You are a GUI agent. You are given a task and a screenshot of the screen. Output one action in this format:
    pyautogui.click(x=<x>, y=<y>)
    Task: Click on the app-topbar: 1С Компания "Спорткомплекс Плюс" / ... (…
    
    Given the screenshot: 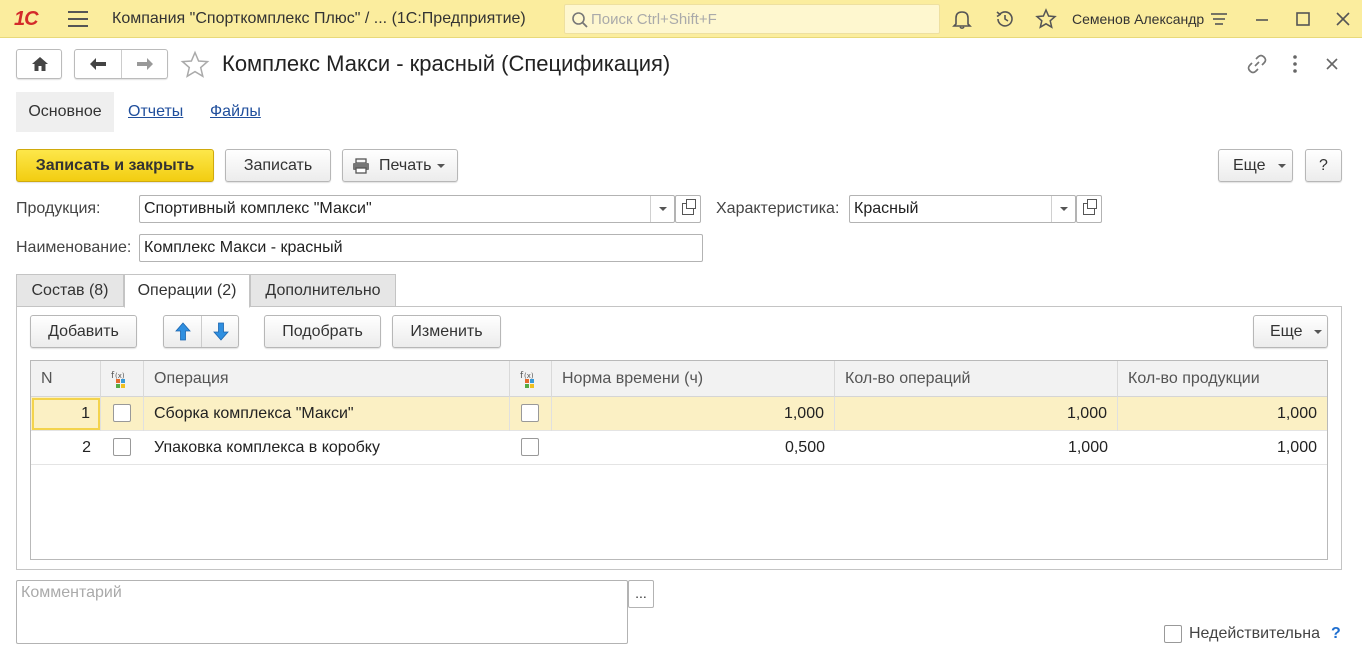 What is the action you would take?
    pyautogui.click(x=681, y=19)
    